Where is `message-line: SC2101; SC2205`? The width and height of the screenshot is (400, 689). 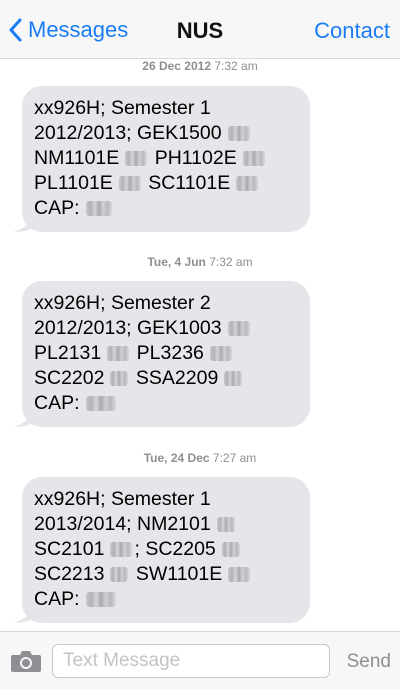
message-line: SC2101; SC2205 is located at coordinates (167, 549).